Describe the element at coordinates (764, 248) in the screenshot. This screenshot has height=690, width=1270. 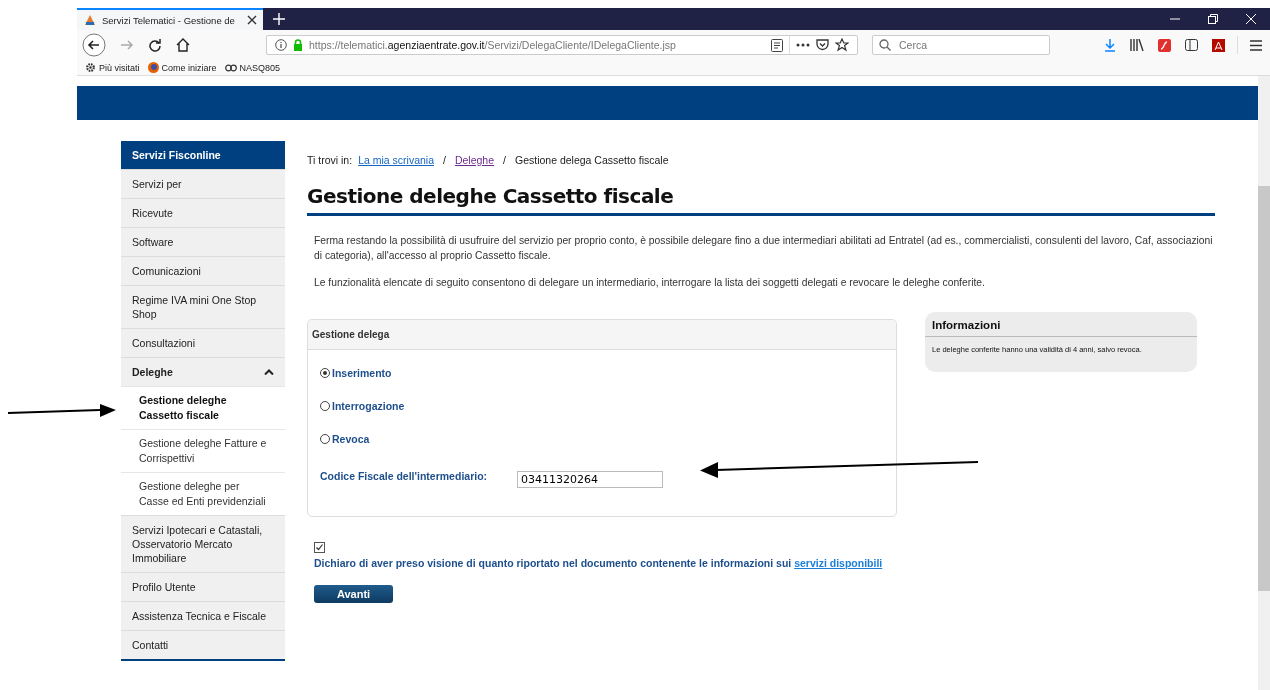
I see `paragraph: Ferma restando la possibilità di usufruire del servizio per proprio conto, è possibile delegare fino a due intermediari abilitati ad Entratel (ad es., commercialisti, consulenti del lavoro, Caf, associazioni di categoria), all'accesso al proprio Cassetto fiscale.` at that location.